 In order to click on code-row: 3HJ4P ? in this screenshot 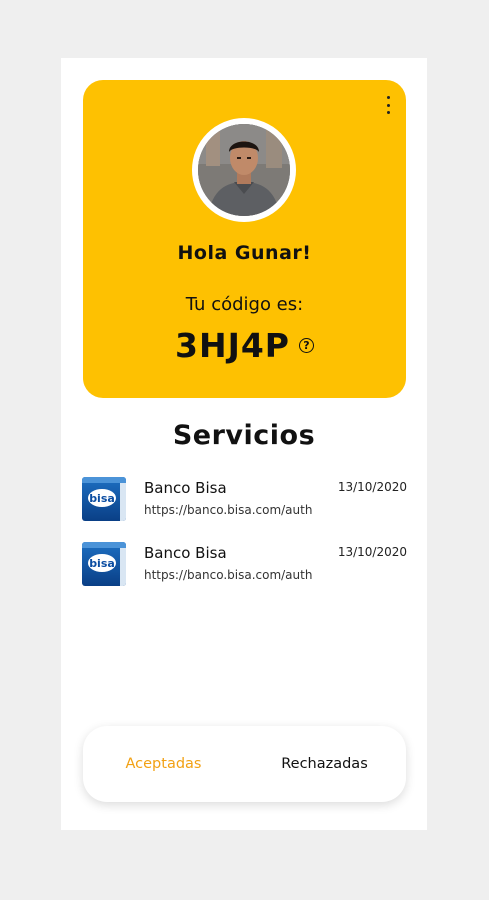, I will do `click(244, 345)`.